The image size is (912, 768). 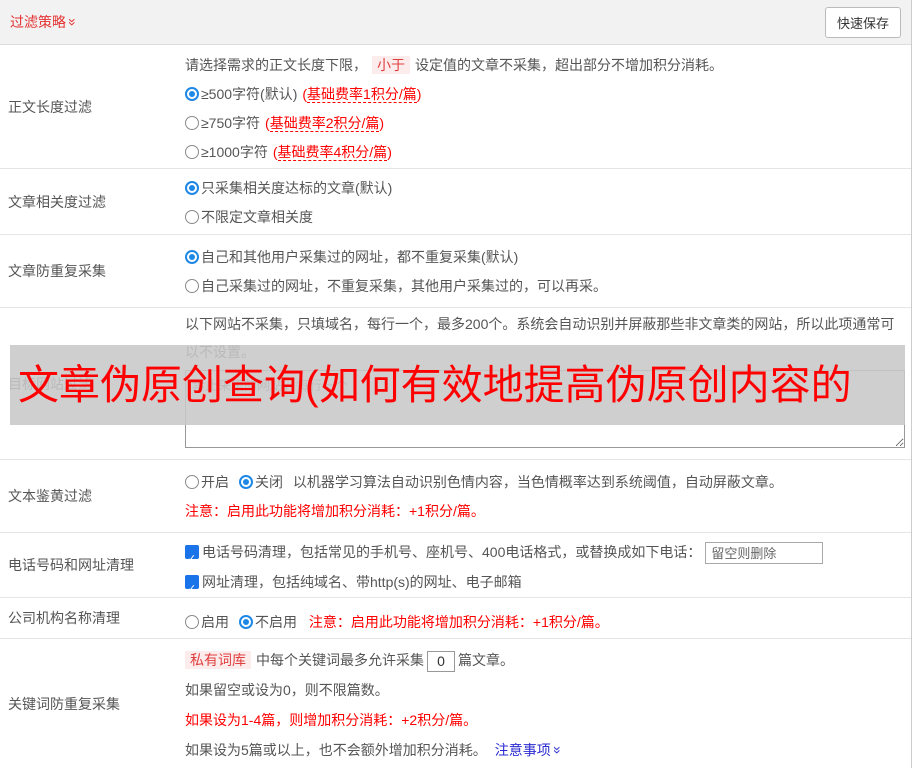 I want to click on content-length-option-500: ≥500字符(默认)基础费率1积分/篇, so click(x=544, y=94).